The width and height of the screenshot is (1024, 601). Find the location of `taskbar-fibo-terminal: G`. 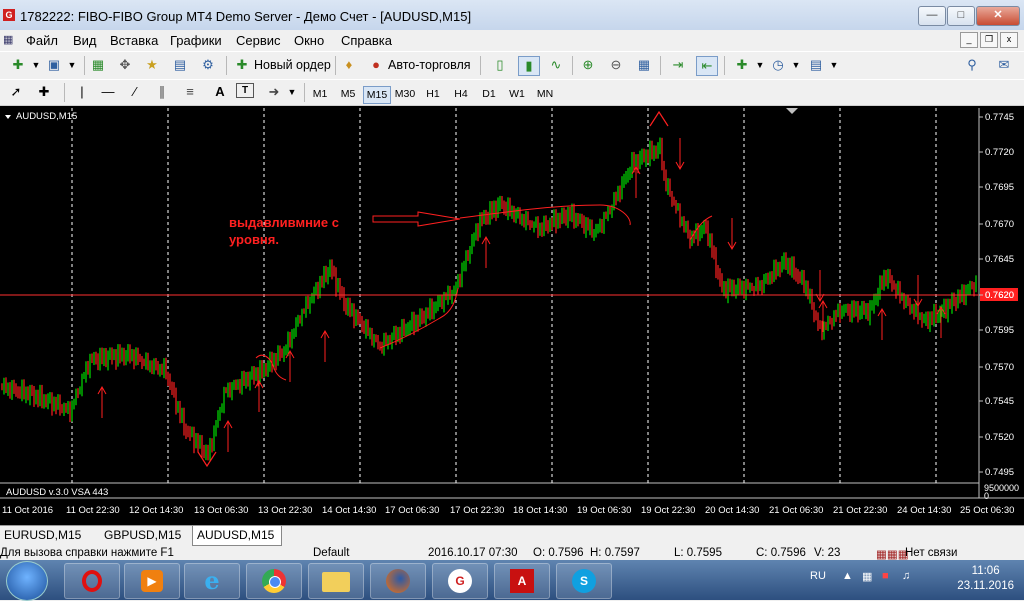

taskbar-fibo-terminal: G is located at coordinates (460, 581).